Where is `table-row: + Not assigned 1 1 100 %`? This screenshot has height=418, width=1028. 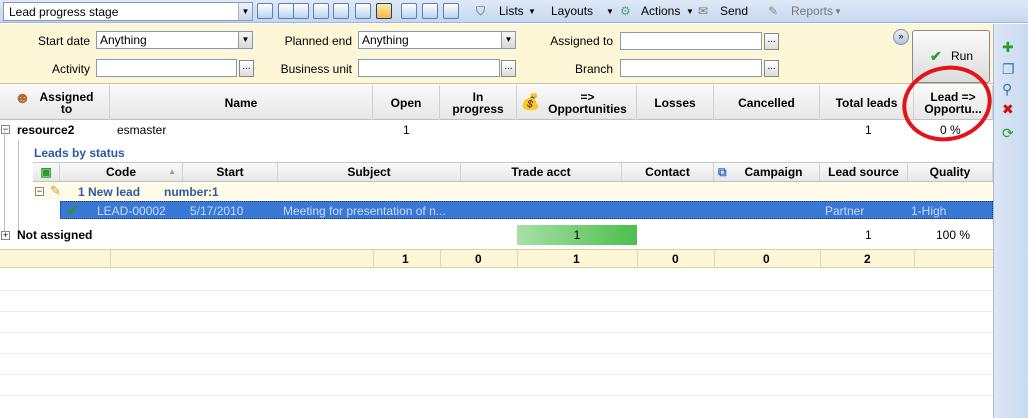
table-row: + Not assigned 1 1 100 % is located at coordinates (496, 235).